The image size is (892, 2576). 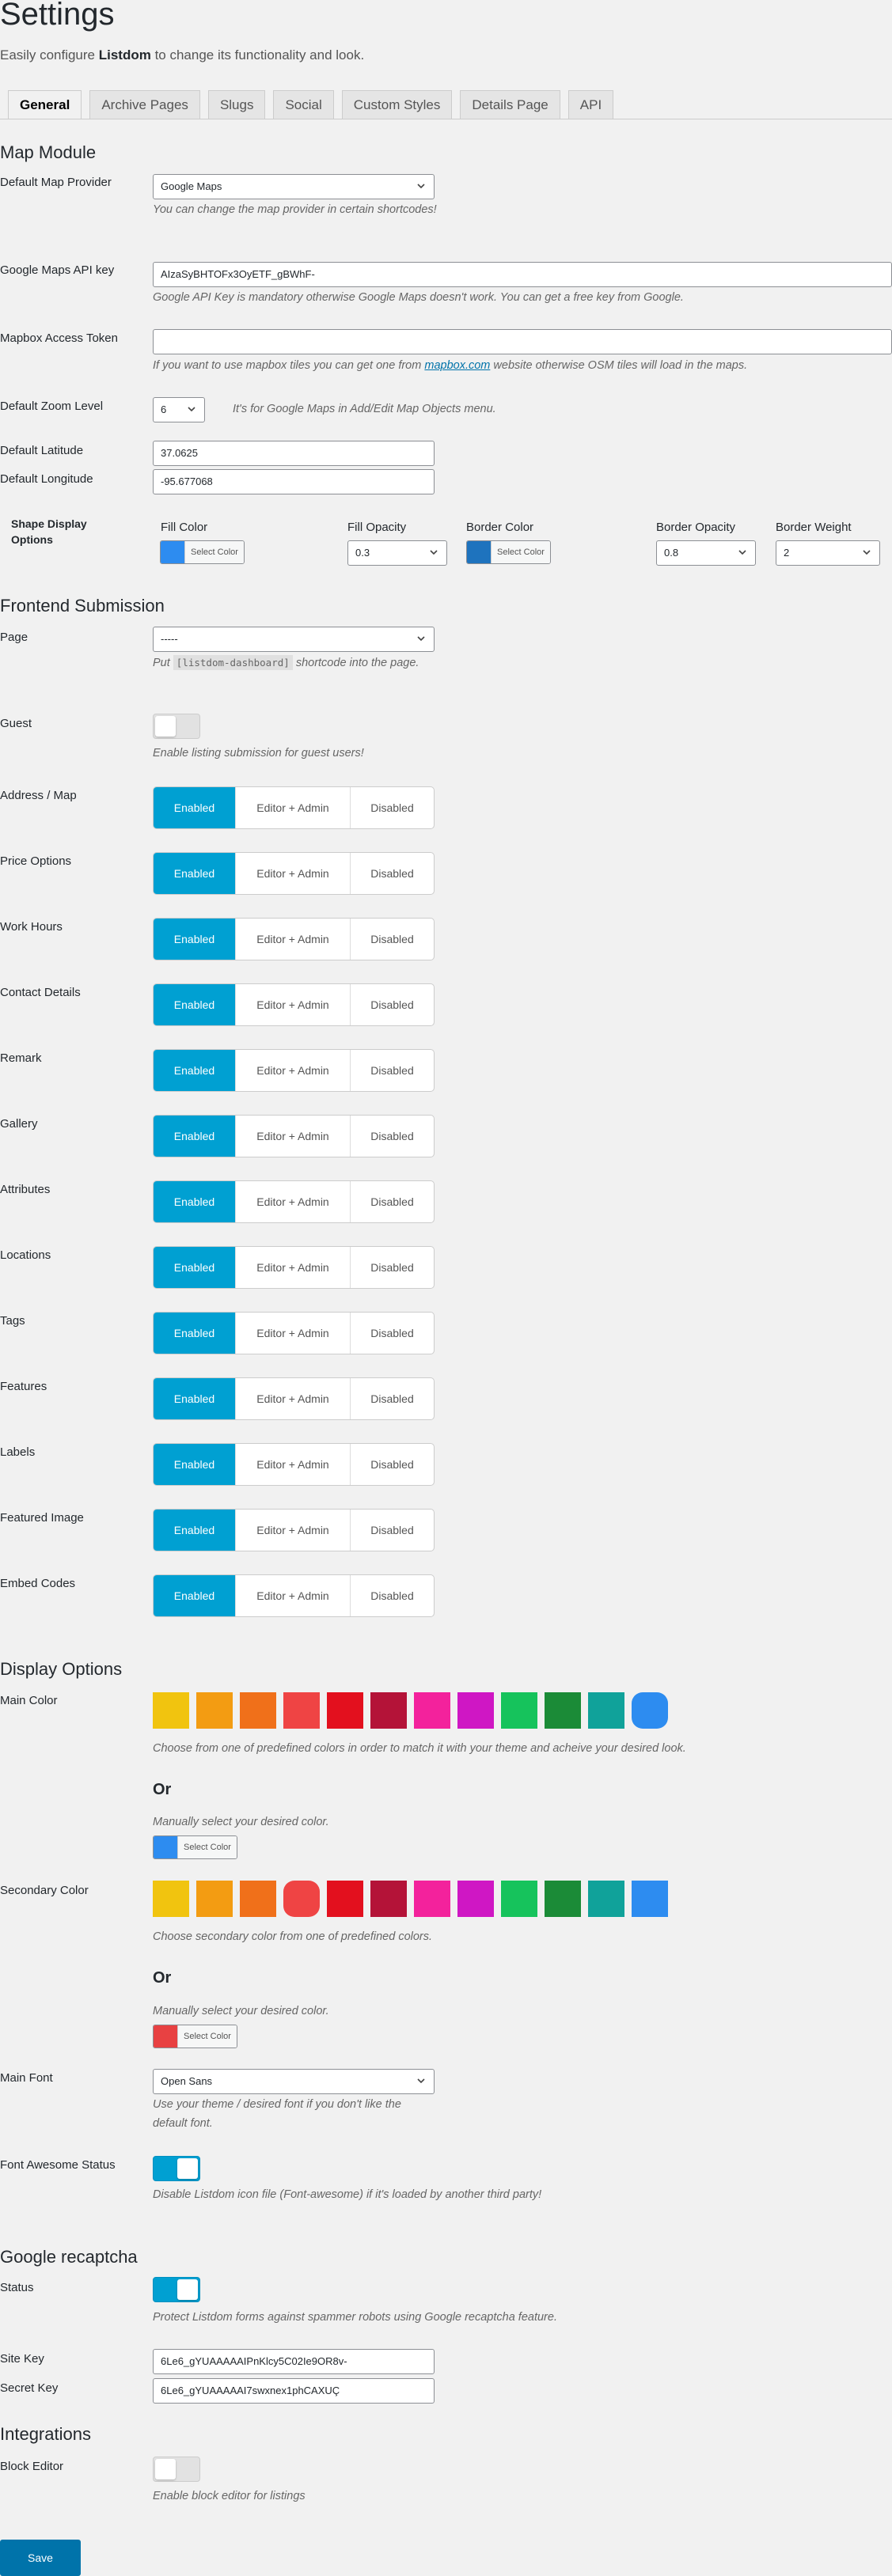 What do you see at coordinates (590, 104) in the screenshot?
I see `tab-api: API` at bounding box center [590, 104].